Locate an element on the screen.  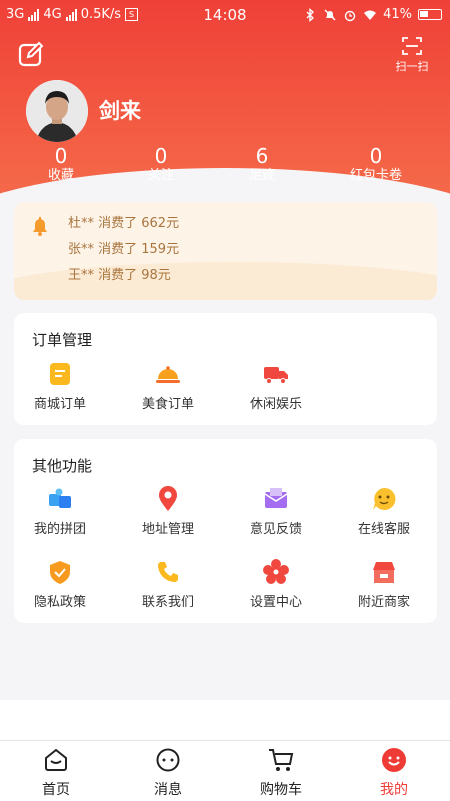
stat-follows: 0 关注 is located at coordinates (161, 165).